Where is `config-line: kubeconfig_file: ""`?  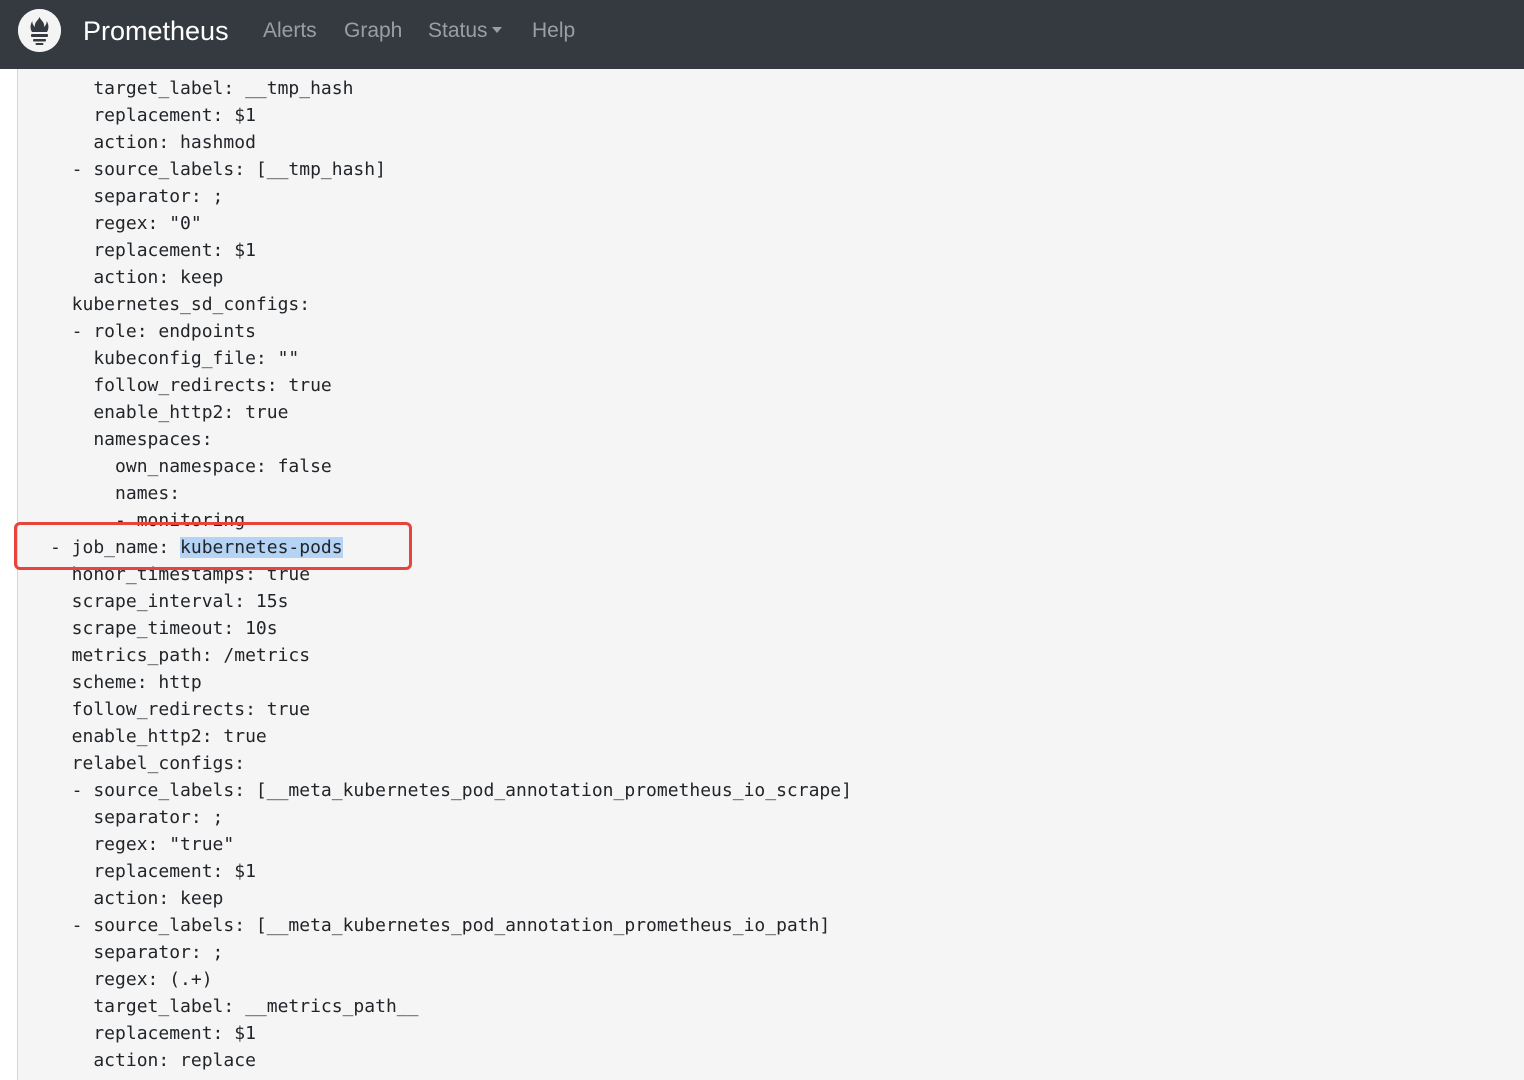 config-line: kubeconfig_file: "" is located at coordinates (174, 358).